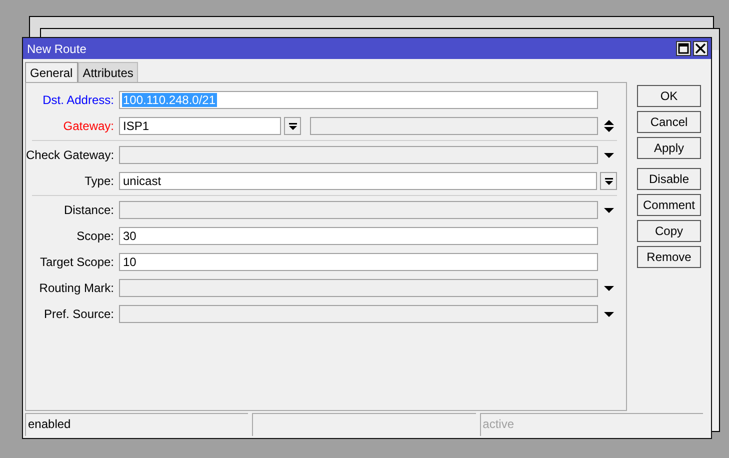 This screenshot has width=729, height=458. Describe the element at coordinates (669, 257) in the screenshot. I see `dialog-button: Remove` at that location.